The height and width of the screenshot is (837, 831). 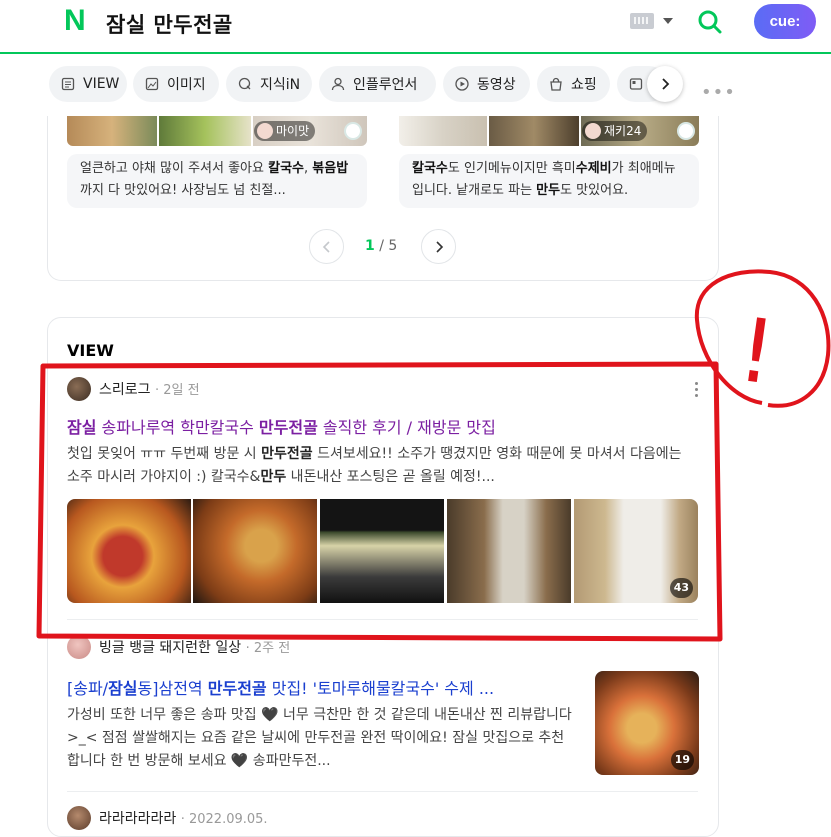 What do you see at coordinates (176, 84) in the screenshot?
I see `tab-image: 이미지` at bounding box center [176, 84].